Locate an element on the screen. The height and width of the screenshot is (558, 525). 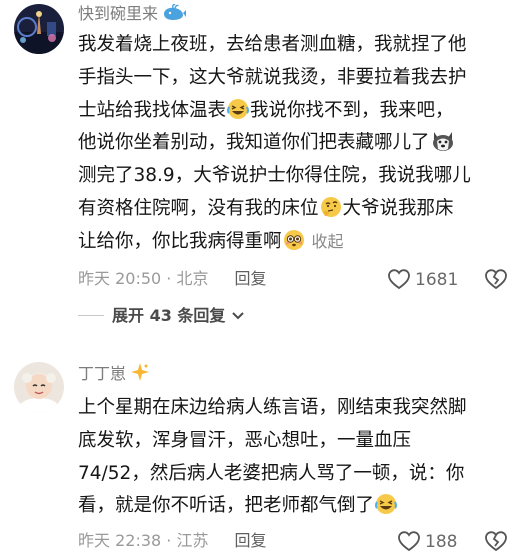
comment-meta-1: 昨天 20:50 · 北京 回复 is located at coordinates (172, 279).